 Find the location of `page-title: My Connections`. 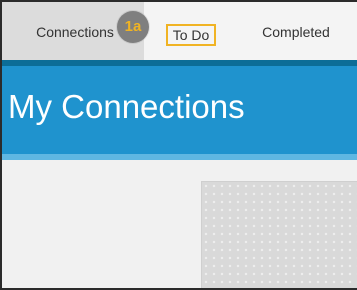

page-title: My Connections is located at coordinates (126, 106).